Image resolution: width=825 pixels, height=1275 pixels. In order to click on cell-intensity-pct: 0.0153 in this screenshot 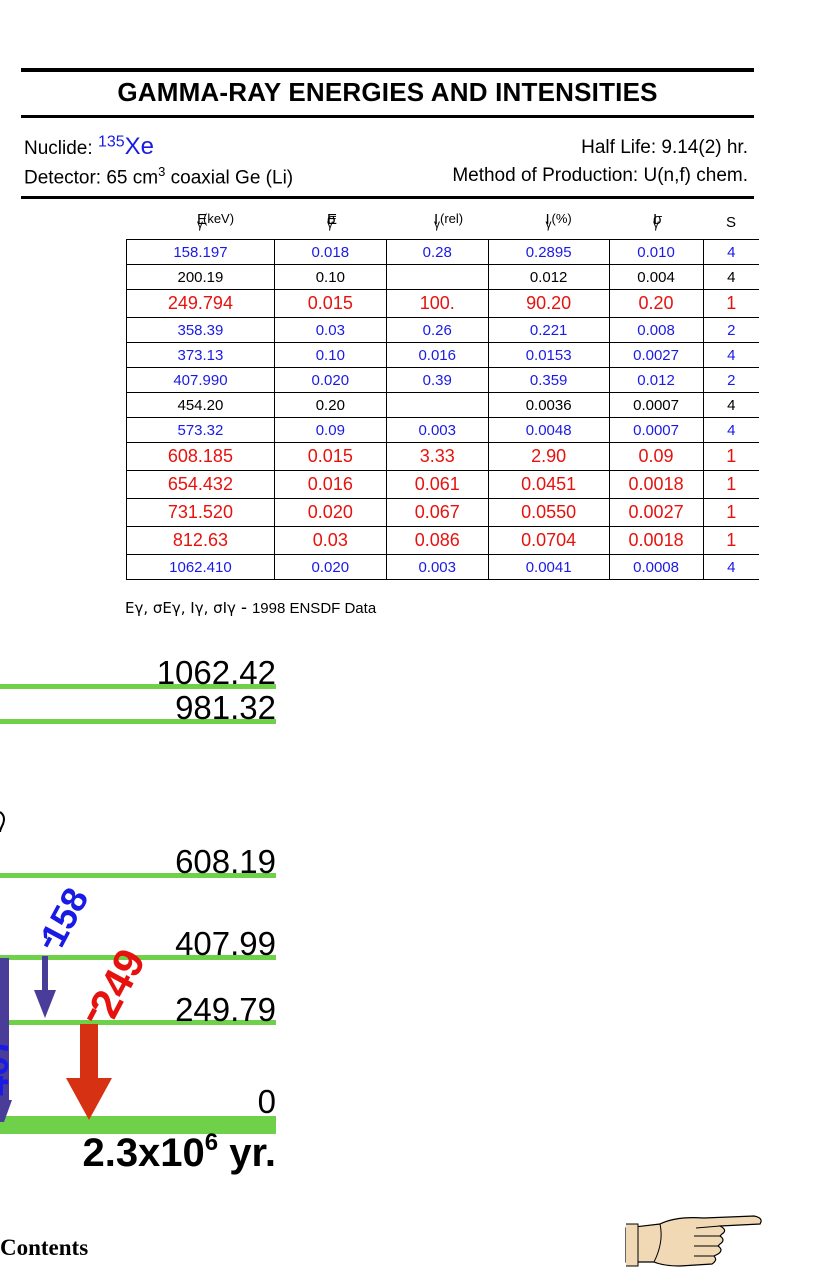, I will do `click(548, 355)`.